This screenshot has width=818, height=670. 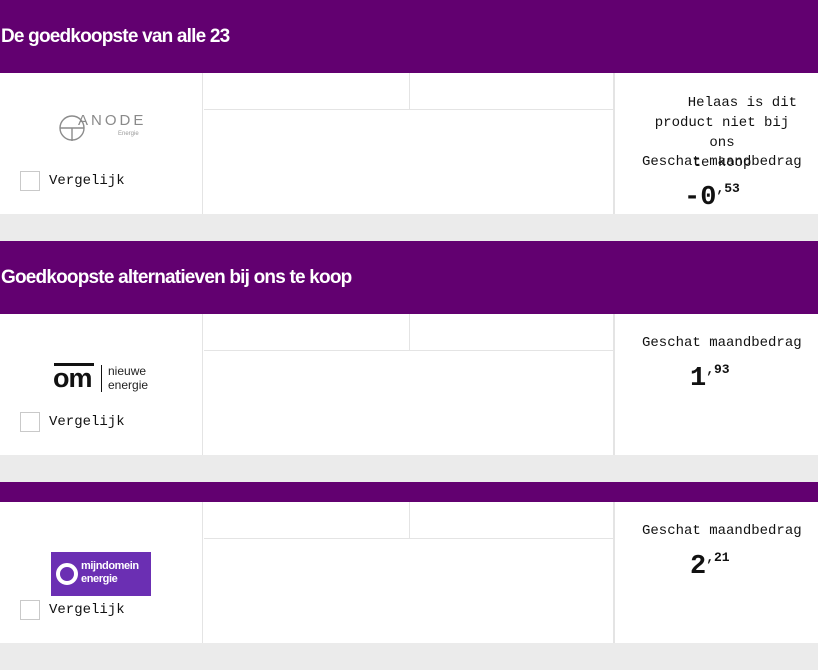 I want to click on unavailable-line: Helaas is dit, so click(x=742, y=103).